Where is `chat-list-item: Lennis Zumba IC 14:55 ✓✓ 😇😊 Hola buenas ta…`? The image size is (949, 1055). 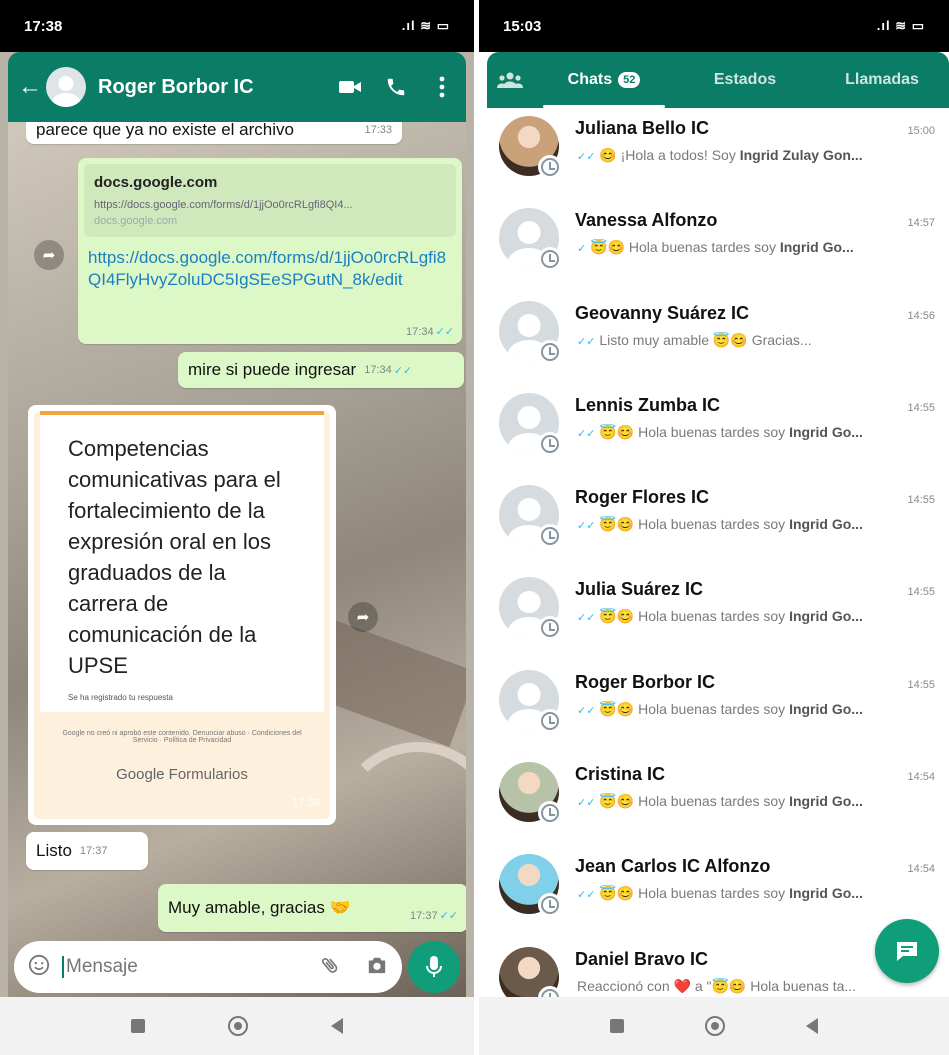 chat-list-item: Lennis Zumba IC 14:55 ✓✓ 😇😊 Hola buenas ta… is located at coordinates (718, 431).